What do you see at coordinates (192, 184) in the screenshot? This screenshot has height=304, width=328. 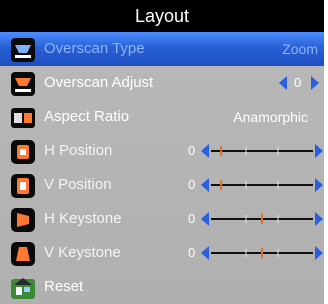 I see `v-position-value: 0` at bounding box center [192, 184].